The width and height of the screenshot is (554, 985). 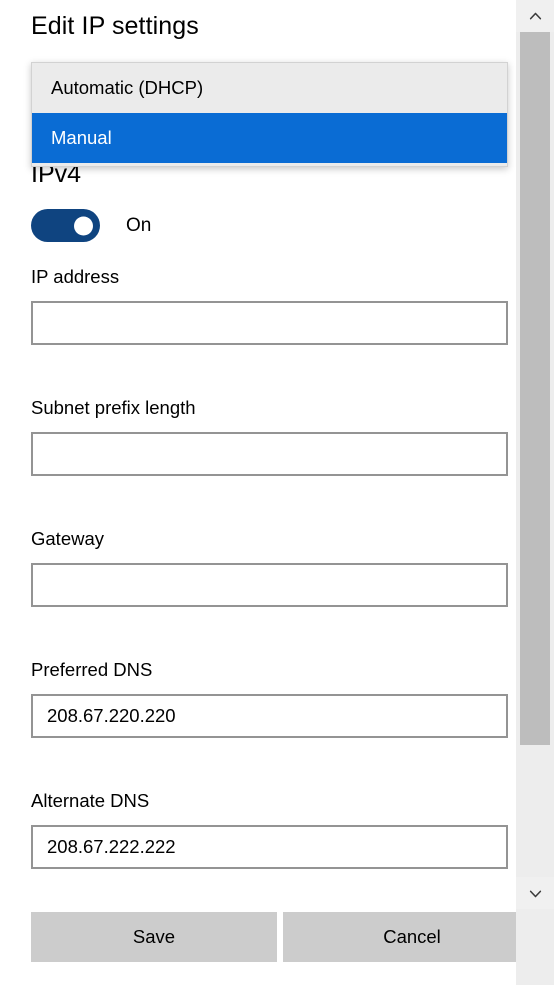 What do you see at coordinates (83, 225) in the screenshot?
I see `toggle-knob` at bounding box center [83, 225].